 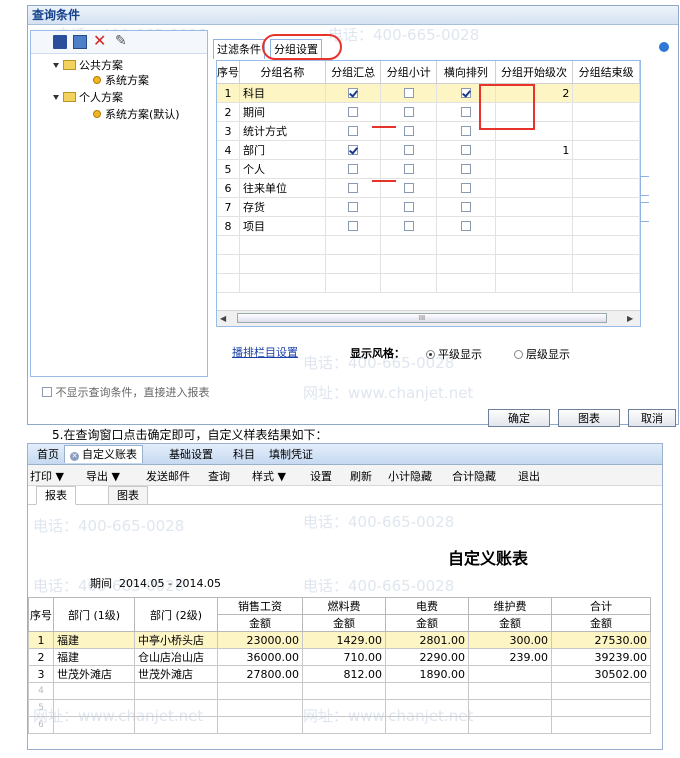 I want to click on grid-cell-no: 7, so click(x=228, y=207).